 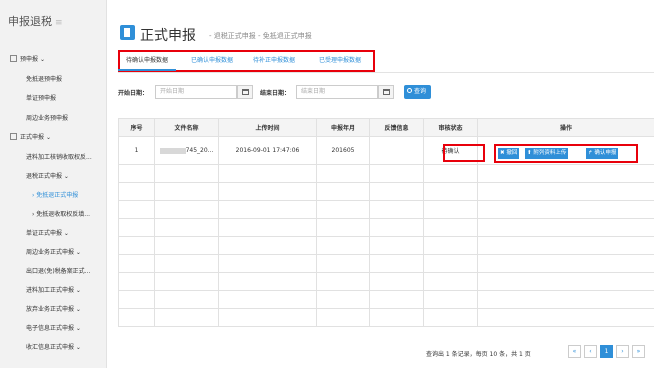 I want to click on sidebar-item-tuishui-formal: 退税正式申报 ⌄, so click(x=47, y=175).